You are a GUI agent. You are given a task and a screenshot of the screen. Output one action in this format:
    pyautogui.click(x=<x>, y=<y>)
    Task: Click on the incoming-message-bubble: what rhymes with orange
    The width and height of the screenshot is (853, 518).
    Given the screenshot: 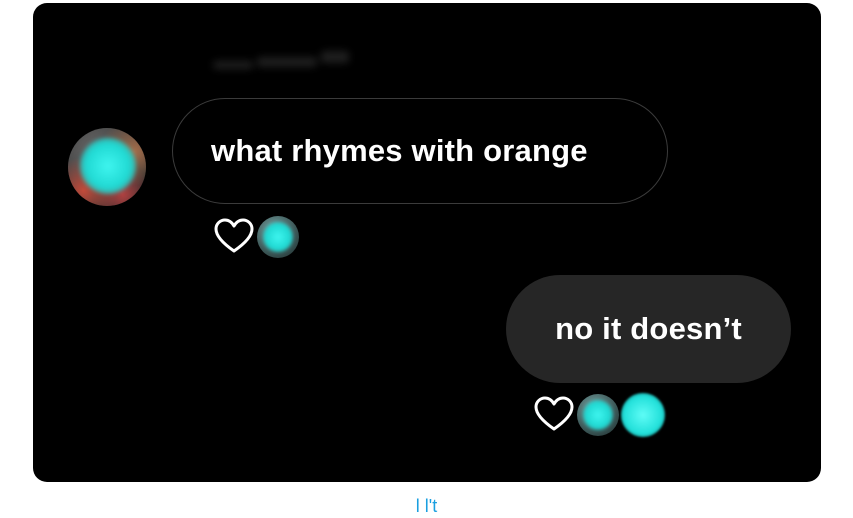 What is the action you would take?
    pyautogui.click(x=420, y=151)
    